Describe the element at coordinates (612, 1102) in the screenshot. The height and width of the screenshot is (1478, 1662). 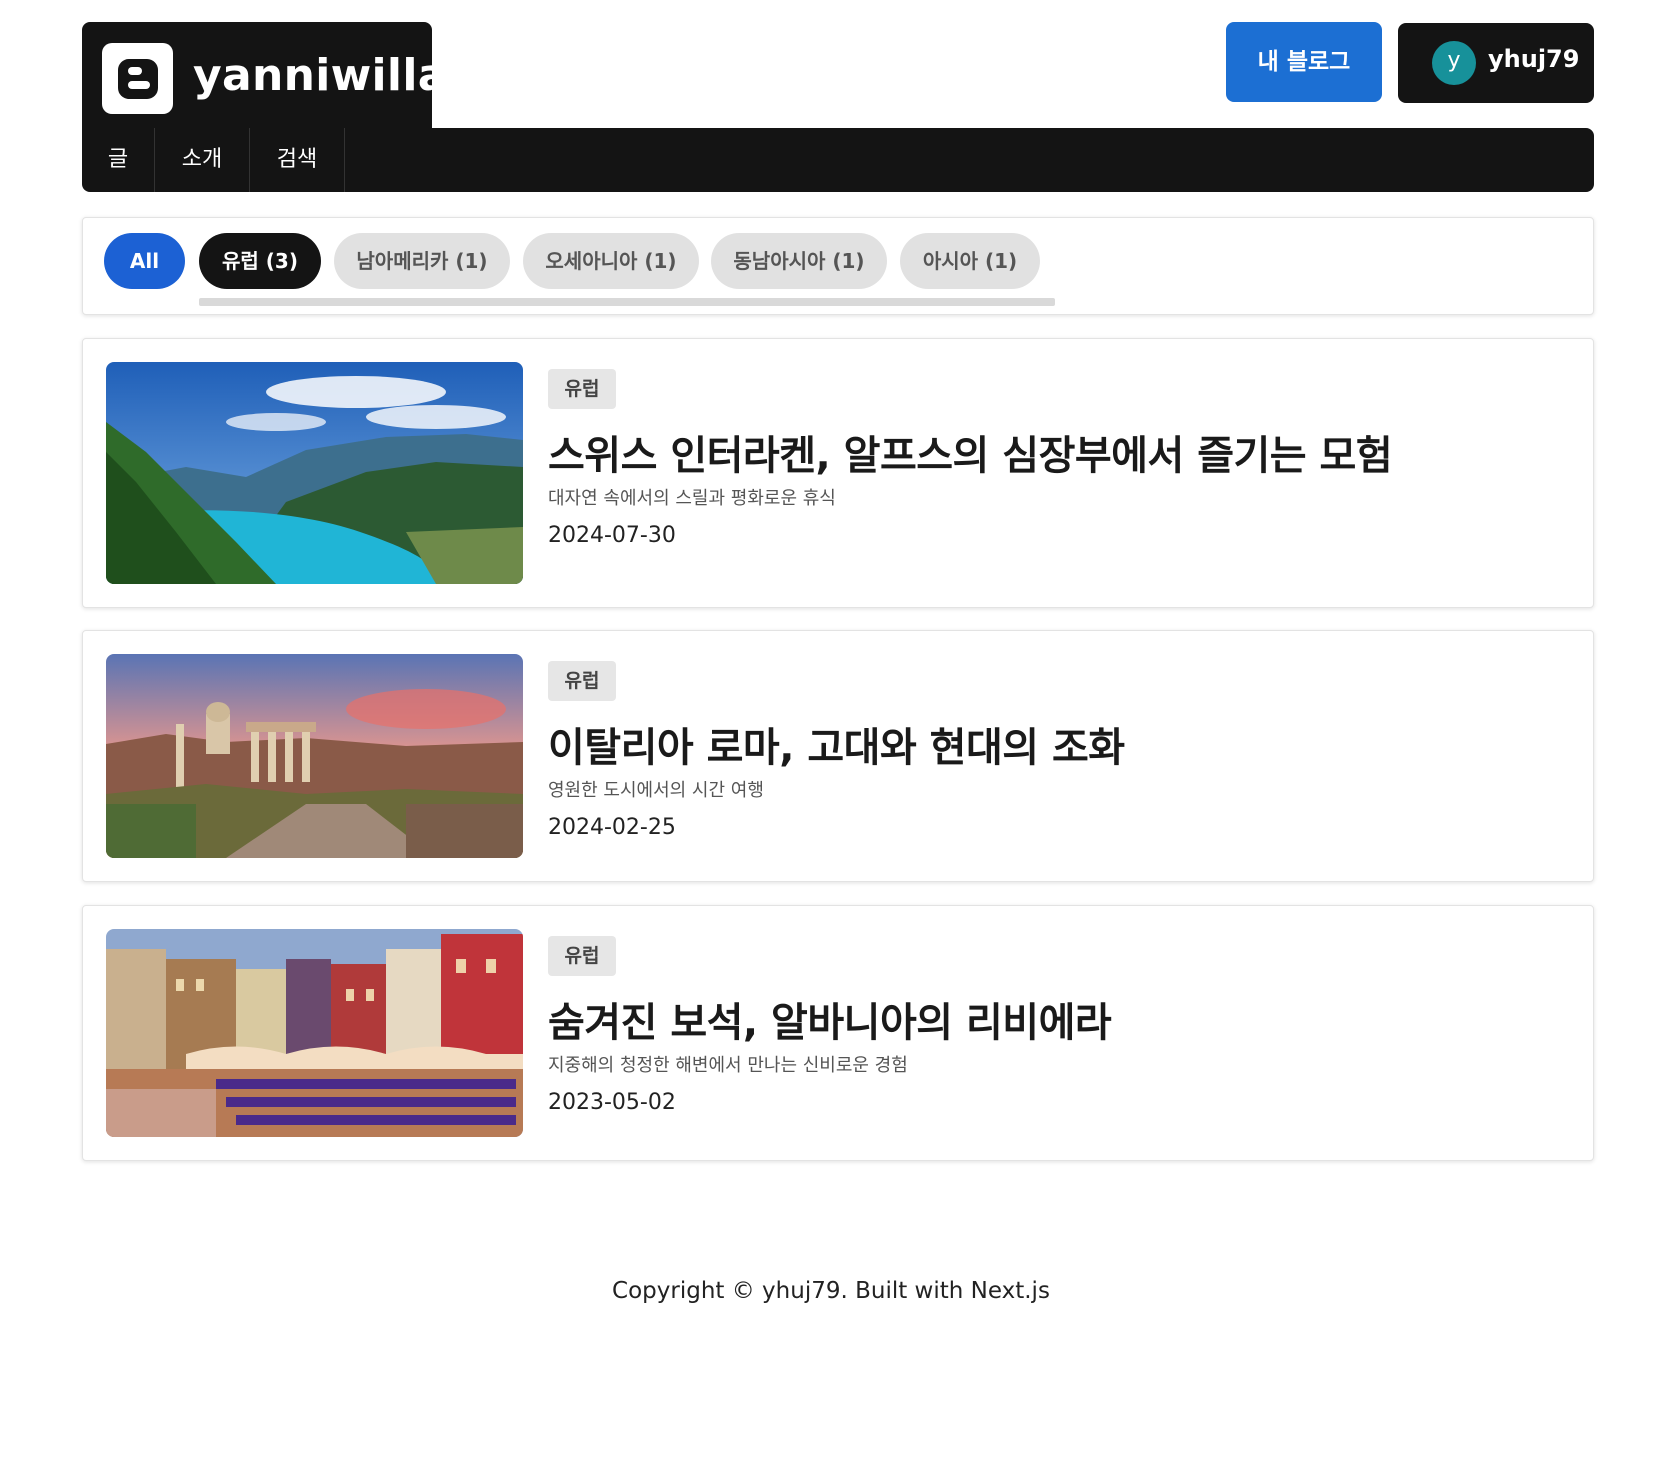
I see `post-date: 2023-05-02` at that location.